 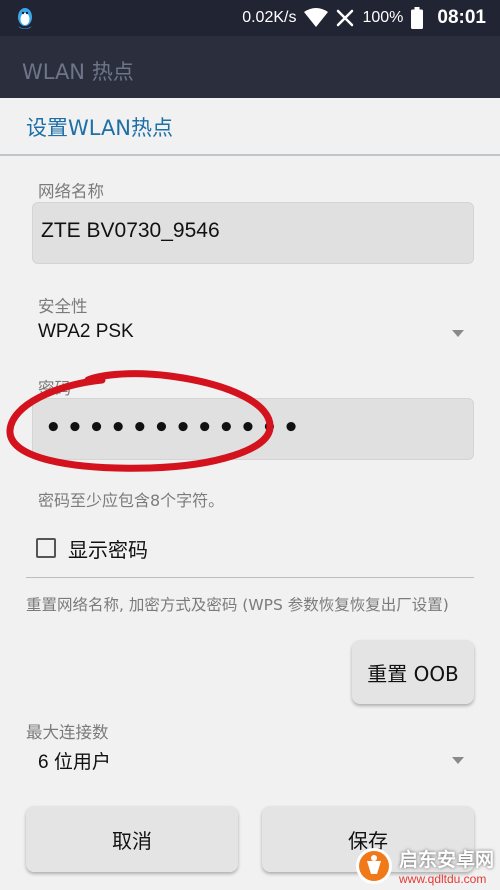 What do you see at coordinates (54, 388) in the screenshot?
I see `password-label: 密码` at bounding box center [54, 388].